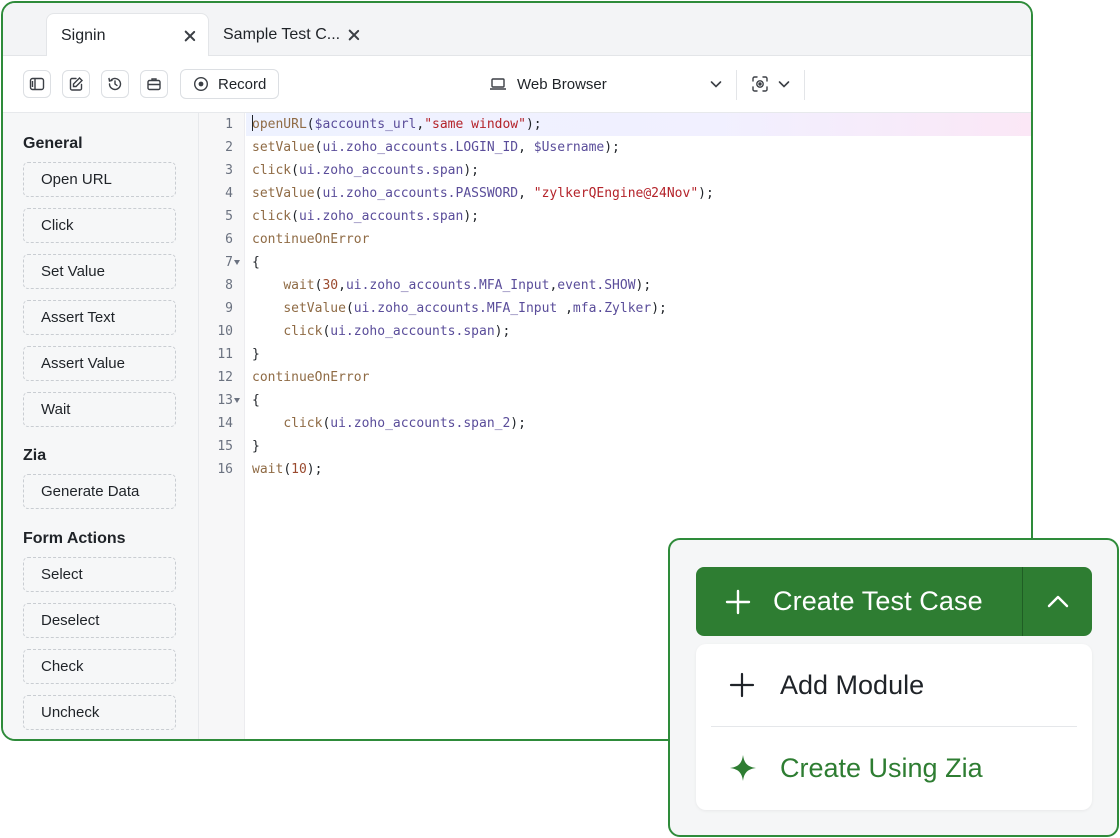 The image size is (1120, 838). I want to click on code-token: ui.zoho_accounts.PASSWORD, so click(420, 193).